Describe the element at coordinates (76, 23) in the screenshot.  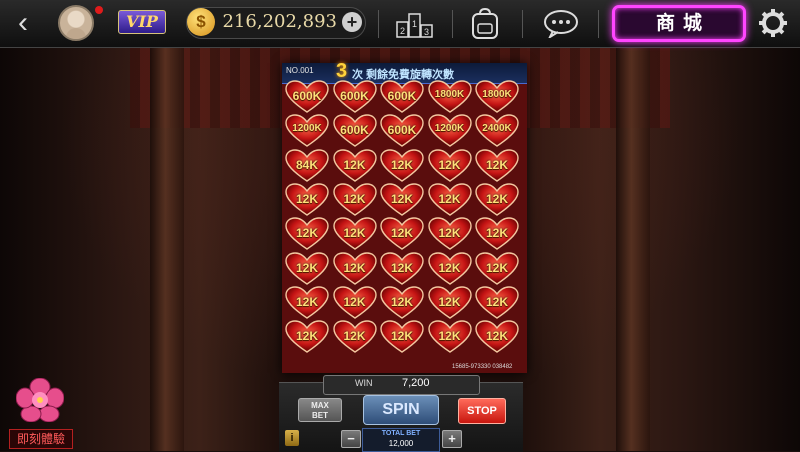
I see `avatar` at that location.